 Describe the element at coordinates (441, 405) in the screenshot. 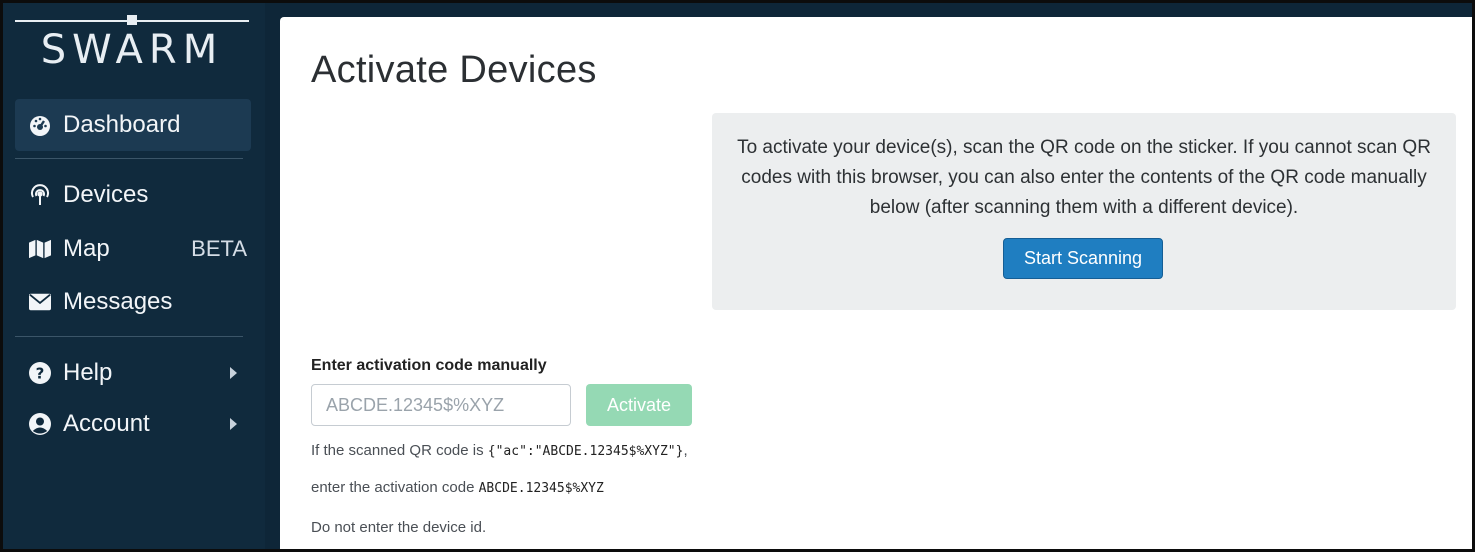

I see `activation-code-input` at that location.